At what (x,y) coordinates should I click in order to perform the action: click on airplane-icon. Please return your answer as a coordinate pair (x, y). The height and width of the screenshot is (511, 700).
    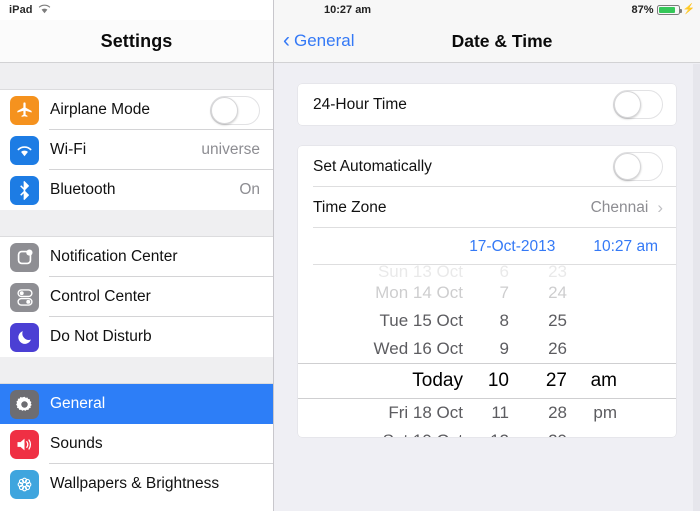
    Looking at the image, I should click on (24, 110).